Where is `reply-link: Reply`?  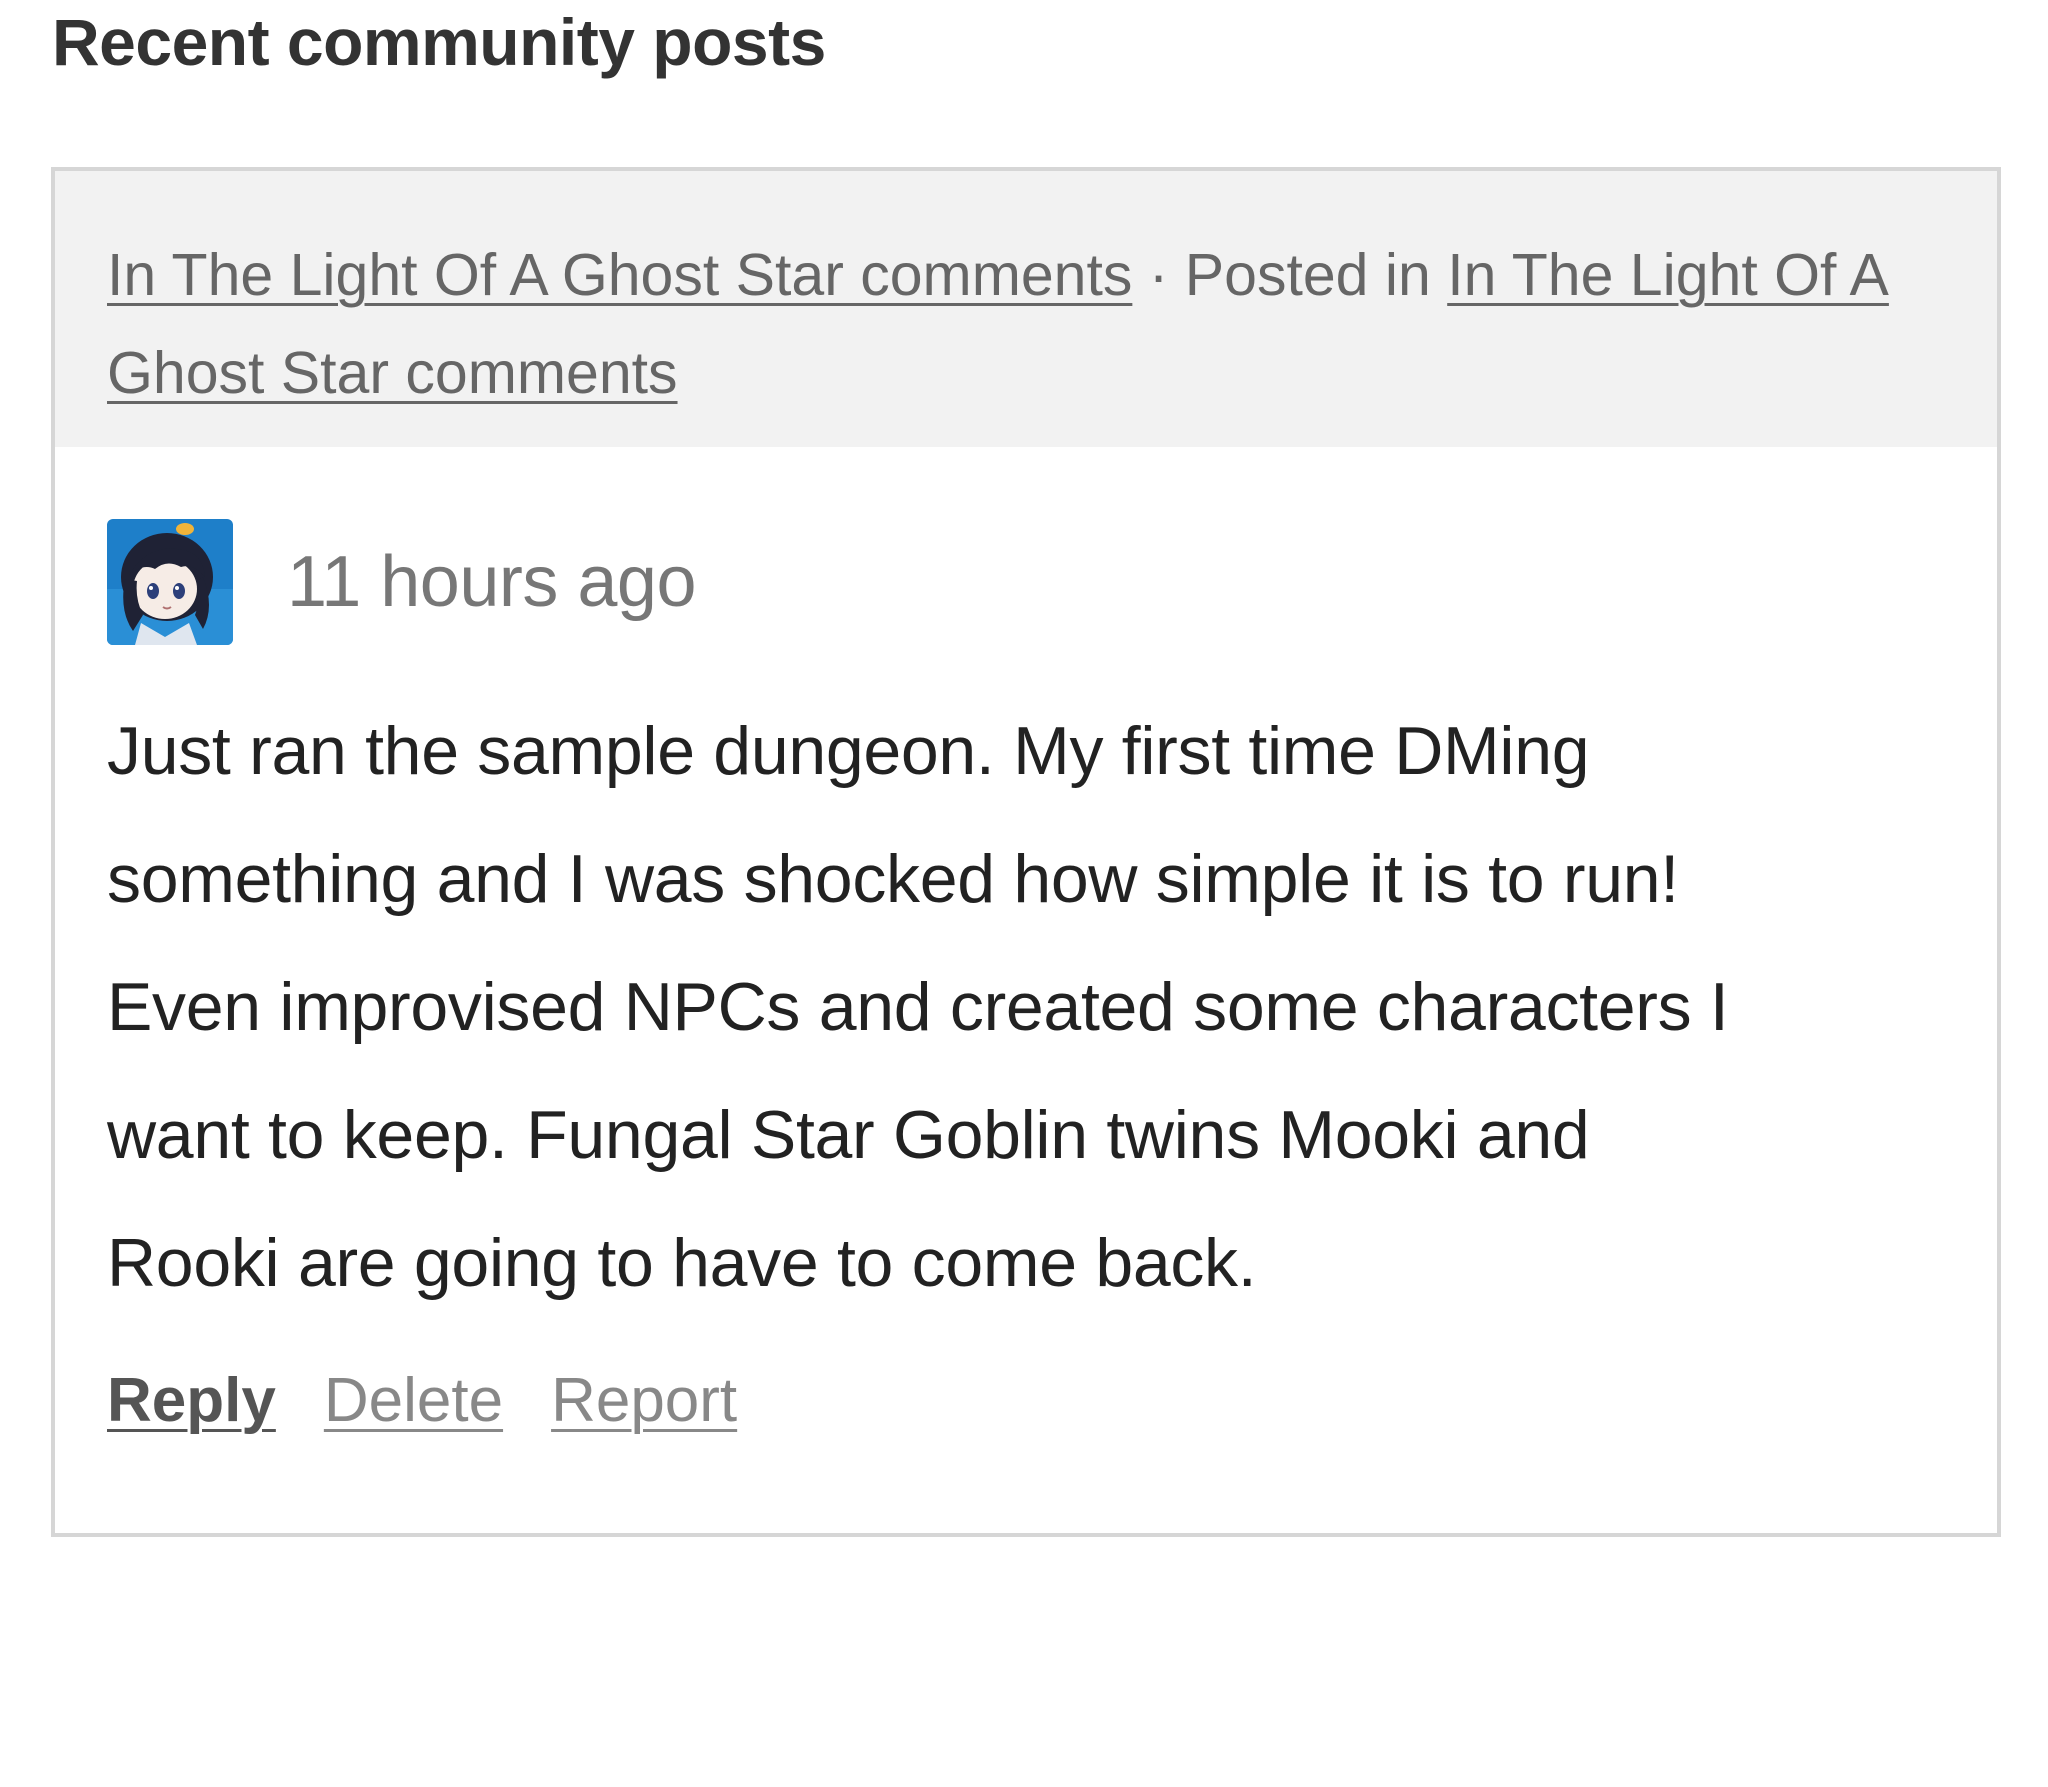 reply-link: Reply is located at coordinates (191, 1400).